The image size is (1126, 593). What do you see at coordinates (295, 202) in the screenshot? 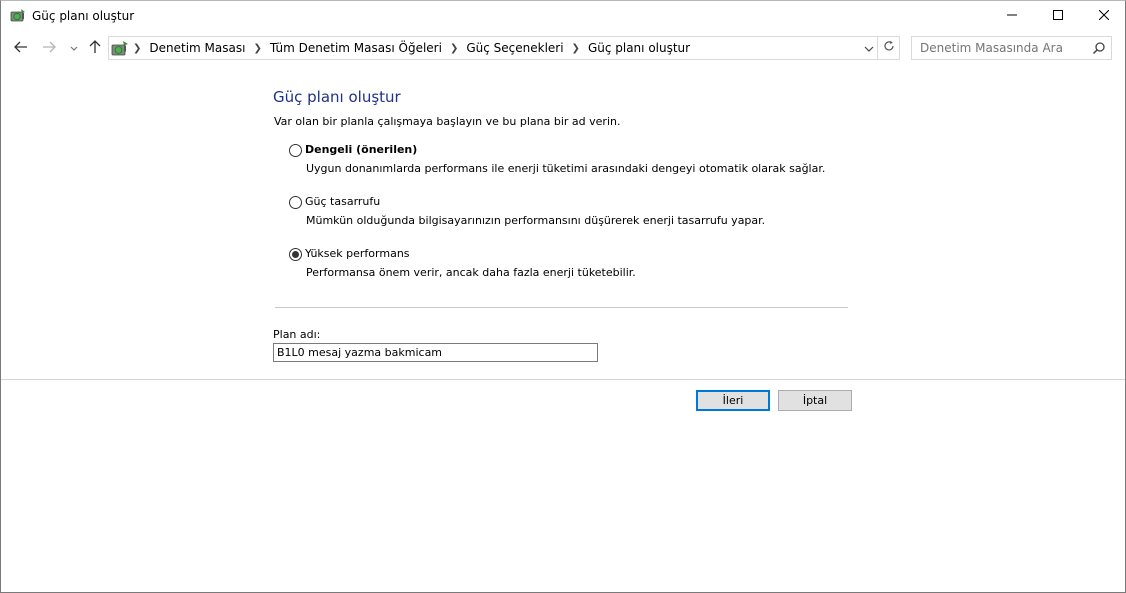
I see `radio-power-saver` at bounding box center [295, 202].